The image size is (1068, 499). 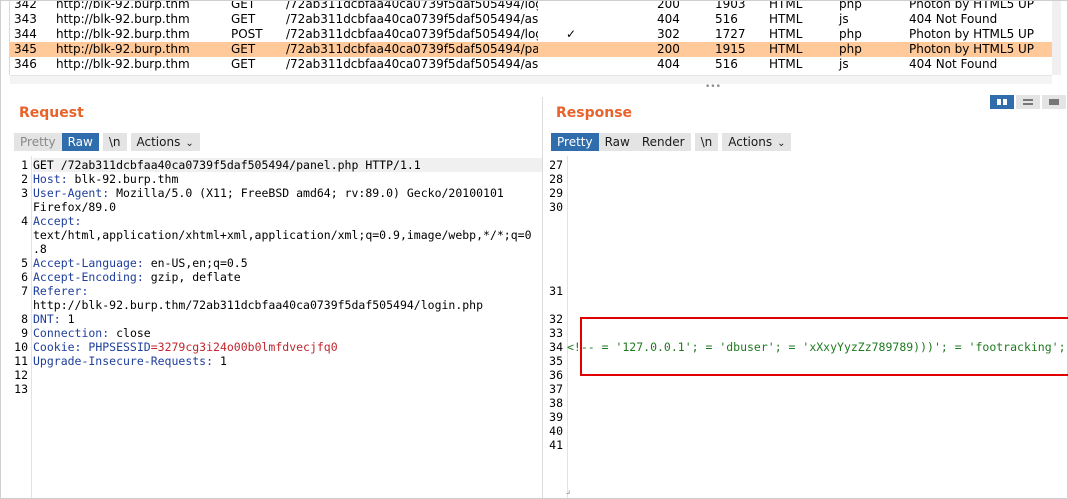 What do you see at coordinates (130, 333) in the screenshot?
I see `header-value: close` at bounding box center [130, 333].